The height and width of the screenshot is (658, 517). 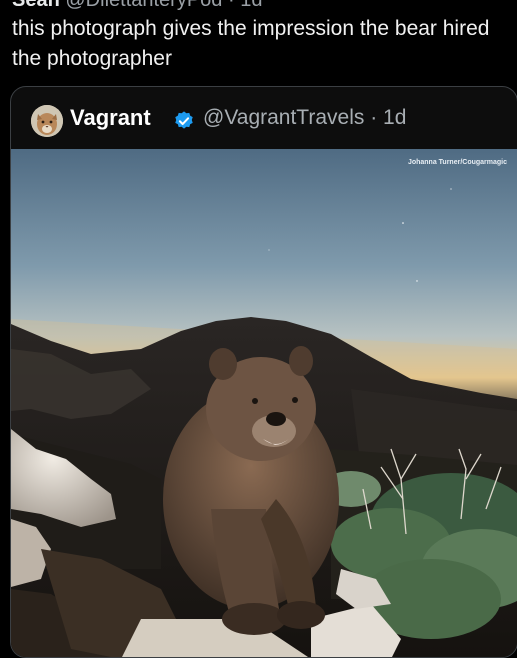 I want to click on avatar, so click(x=47, y=121).